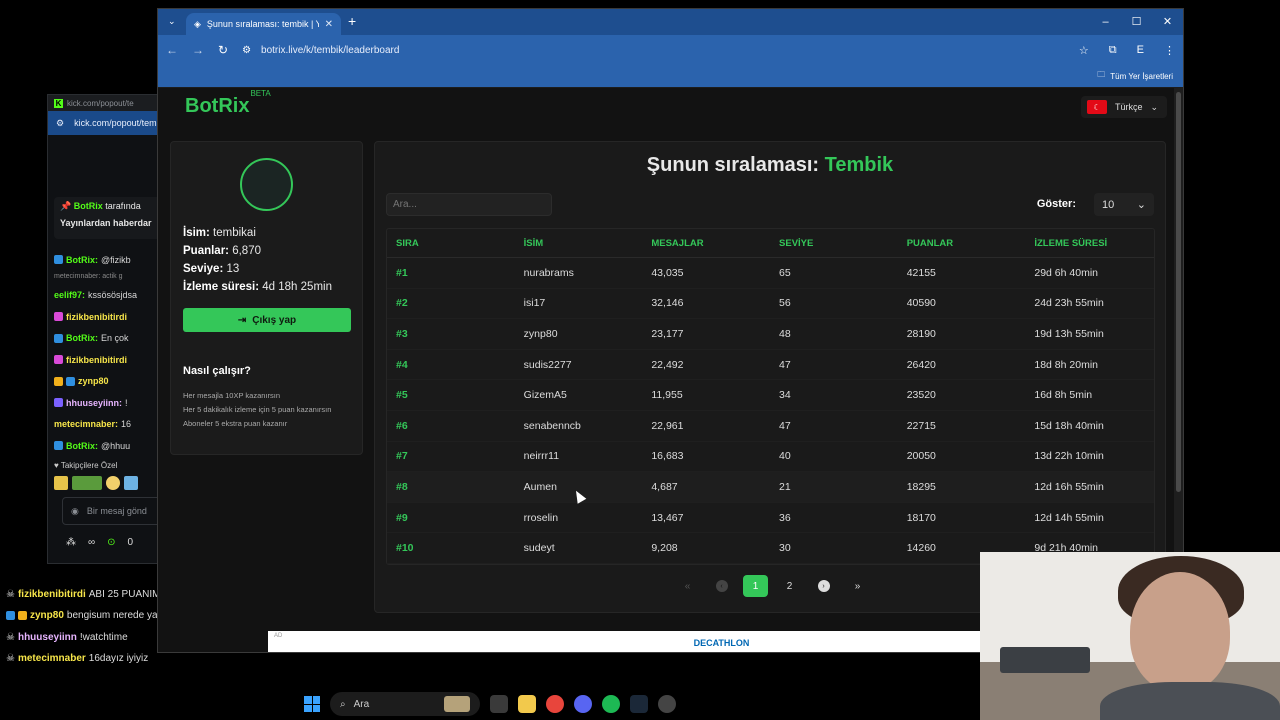 The width and height of the screenshot is (1280, 720). Describe the element at coordinates (921, 272) in the screenshot. I see `table-cell: 42155` at that location.